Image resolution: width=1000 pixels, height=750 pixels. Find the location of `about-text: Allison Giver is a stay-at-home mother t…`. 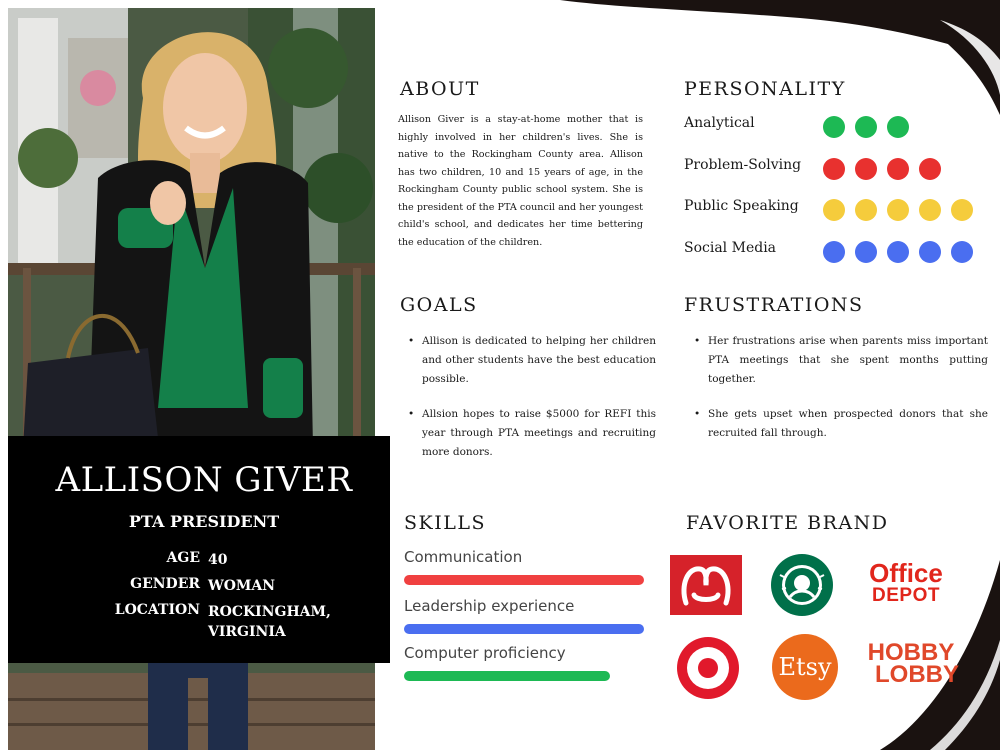

about-text: Allison Giver is a stay-at-home mother t… is located at coordinates (520, 181).